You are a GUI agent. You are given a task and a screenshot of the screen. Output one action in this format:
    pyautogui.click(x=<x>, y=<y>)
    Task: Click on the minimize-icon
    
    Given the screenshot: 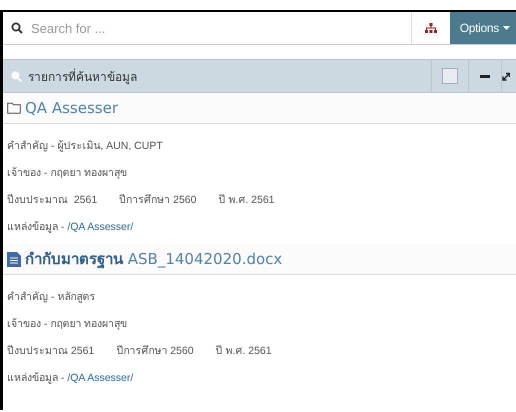 What is the action you would take?
    pyautogui.click(x=485, y=76)
    